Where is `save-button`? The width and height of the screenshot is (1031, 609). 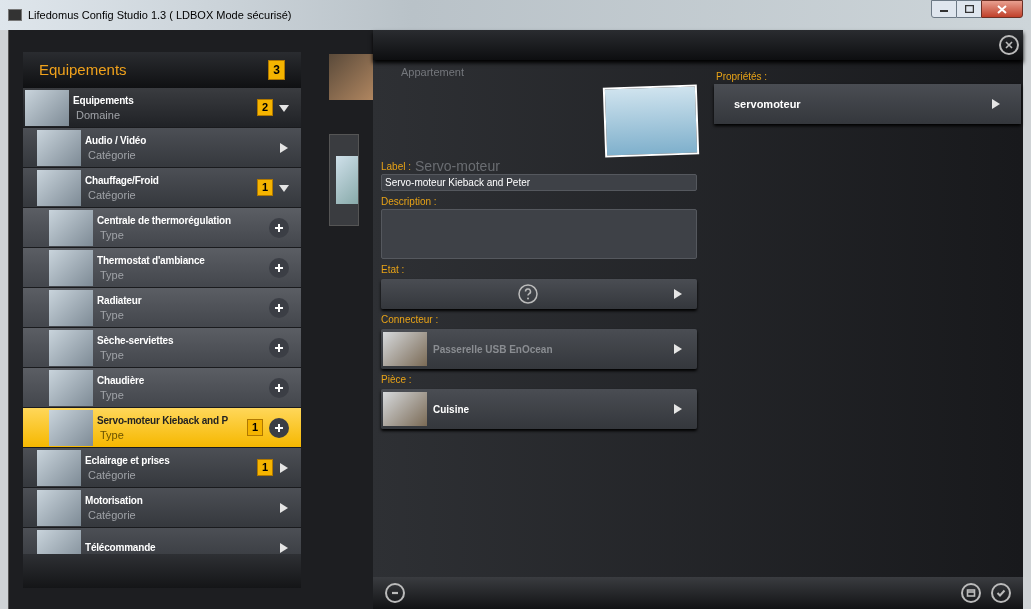 save-button is located at coordinates (971, 593).